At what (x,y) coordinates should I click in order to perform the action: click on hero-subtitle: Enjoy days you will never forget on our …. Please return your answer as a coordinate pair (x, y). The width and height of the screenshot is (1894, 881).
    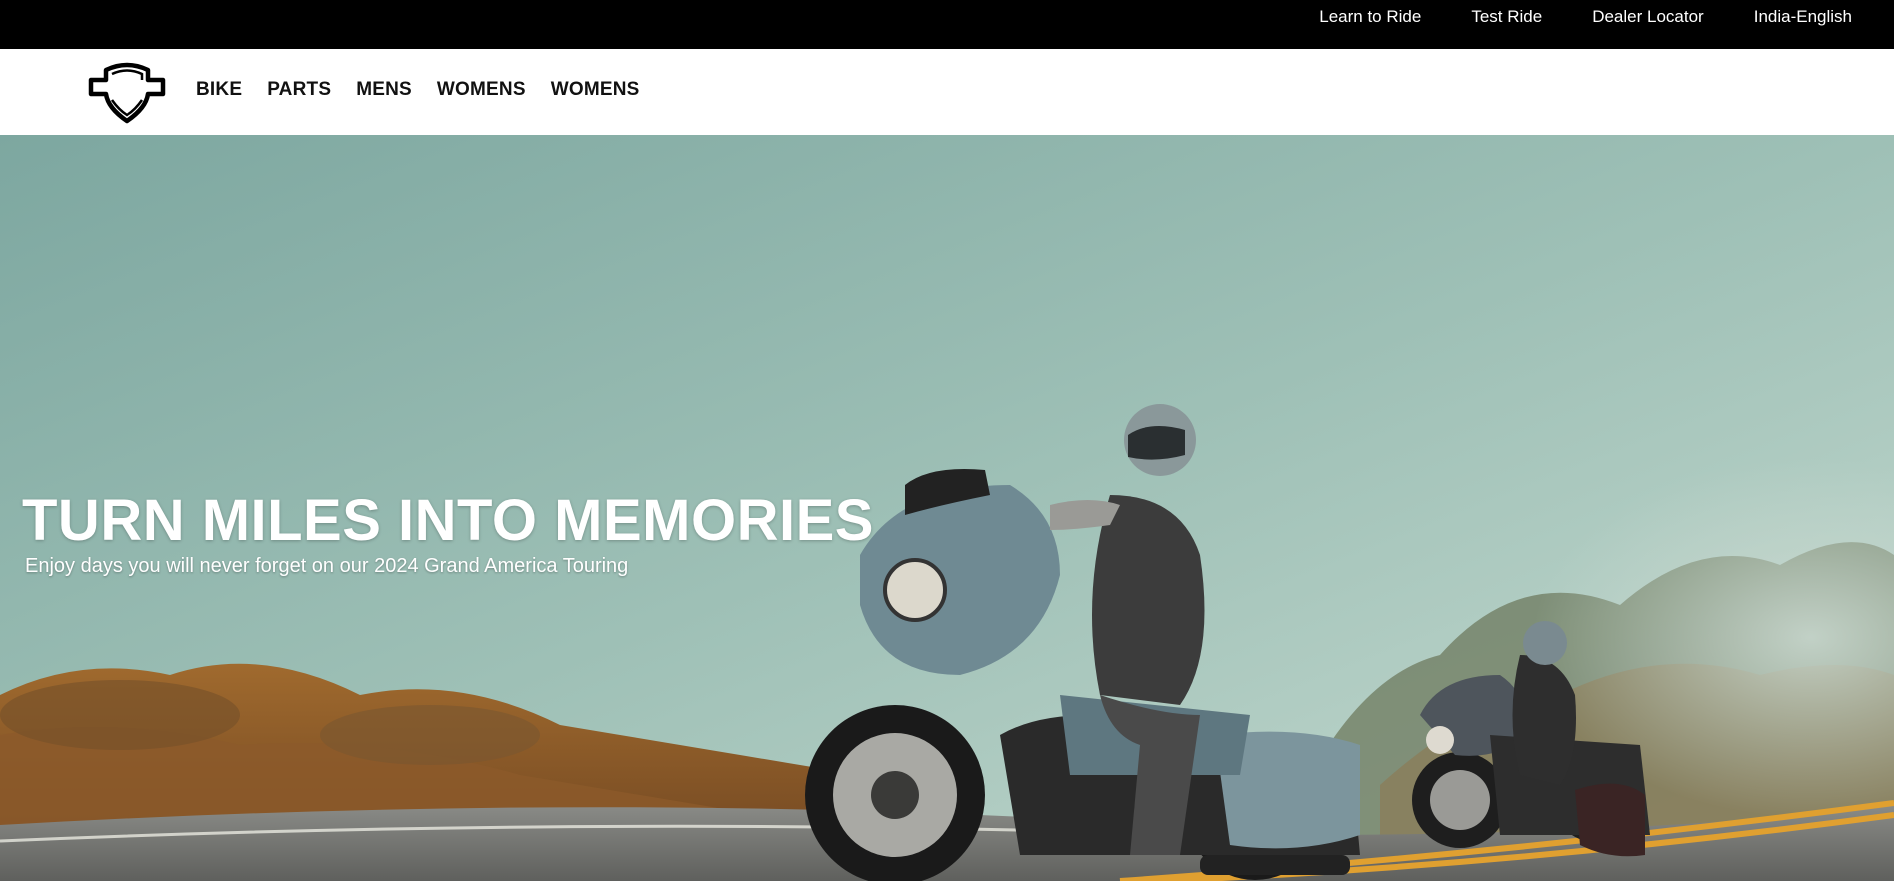
    Looking at the image, I should click on (327, 566).